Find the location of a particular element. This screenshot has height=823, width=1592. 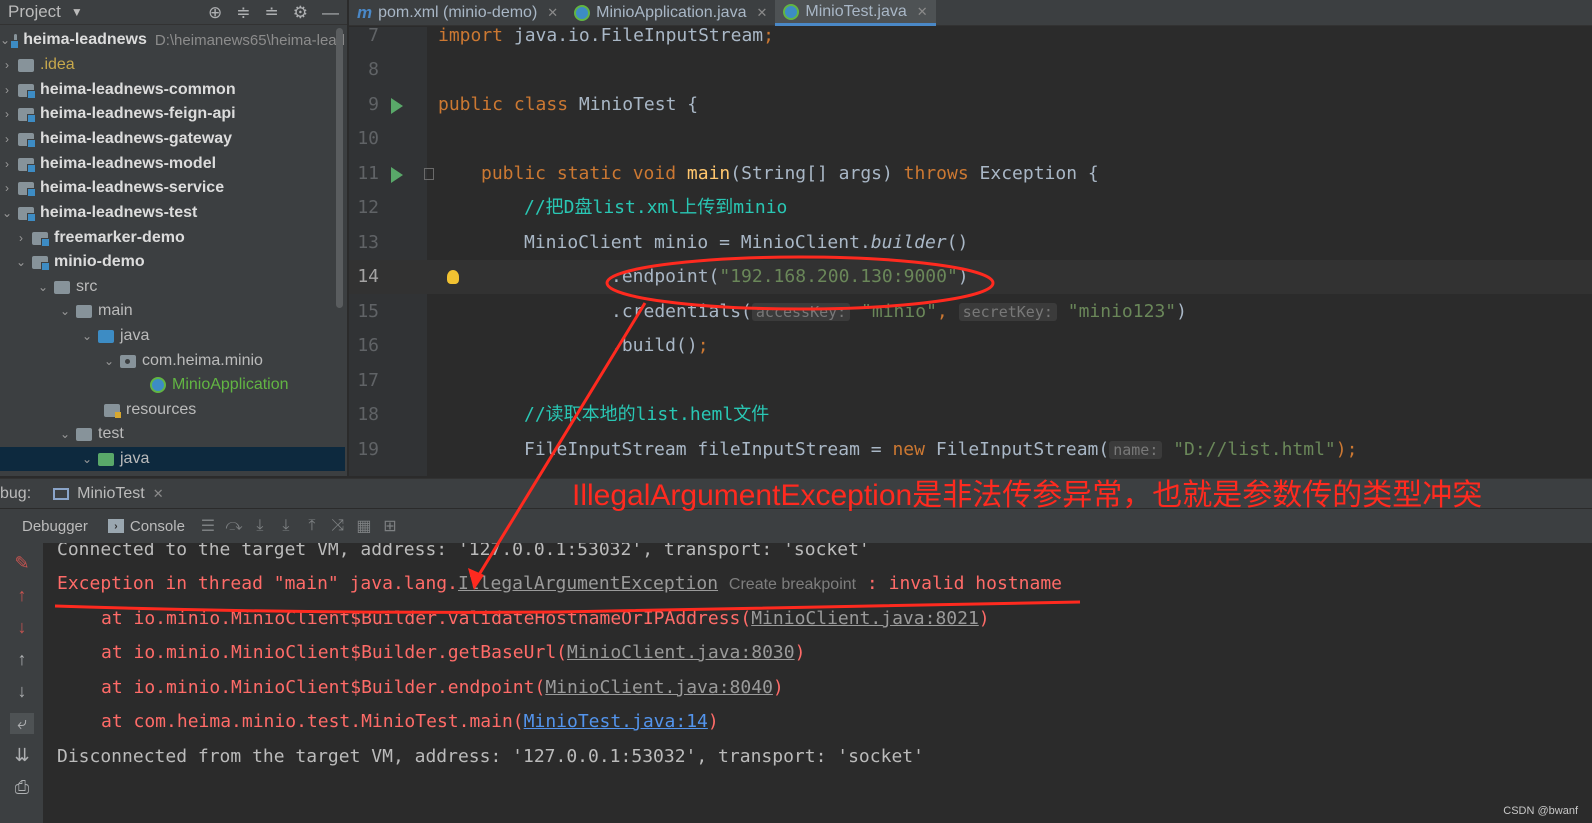

tree-item-freemarker-demo: › freemarker-demo is located at coordinates (172, 238).